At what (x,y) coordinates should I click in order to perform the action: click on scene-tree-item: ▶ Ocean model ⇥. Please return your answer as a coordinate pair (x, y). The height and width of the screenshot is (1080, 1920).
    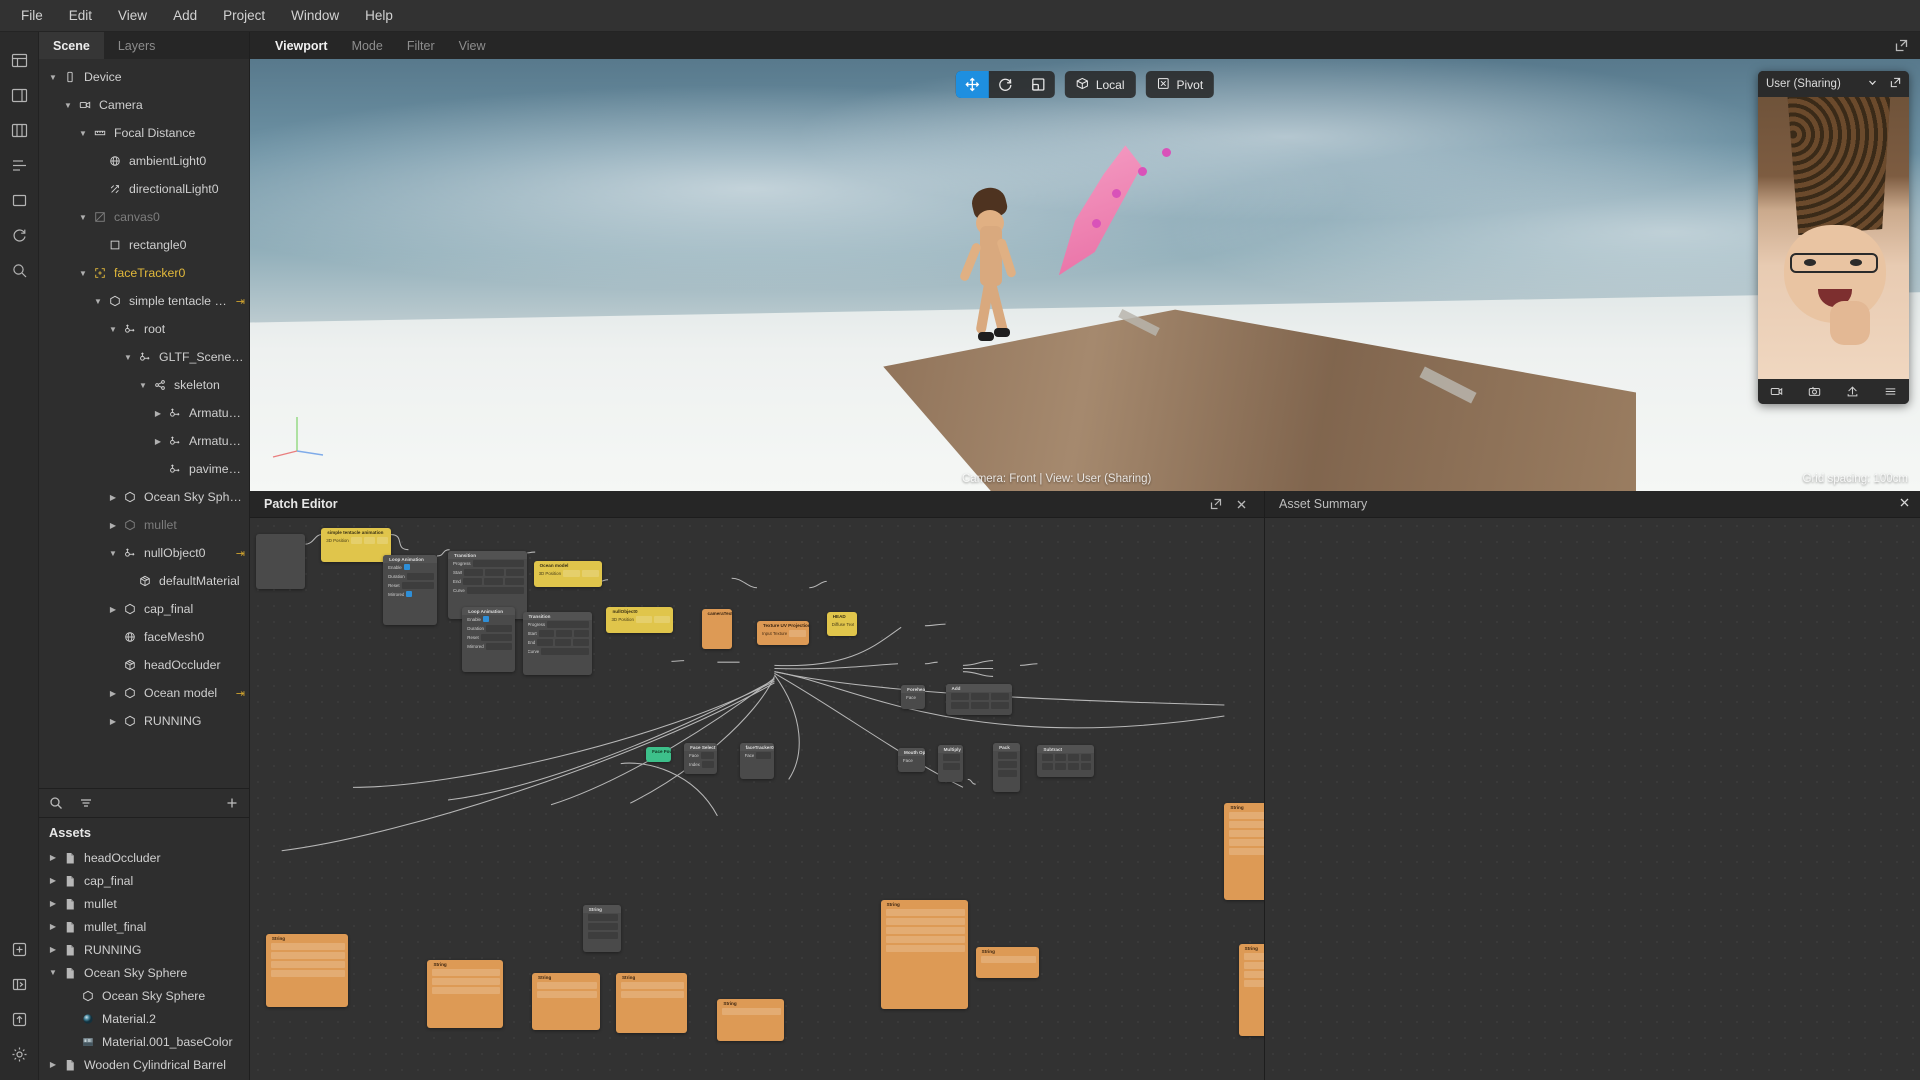
    Looking at the image, I should click on (144, 693).